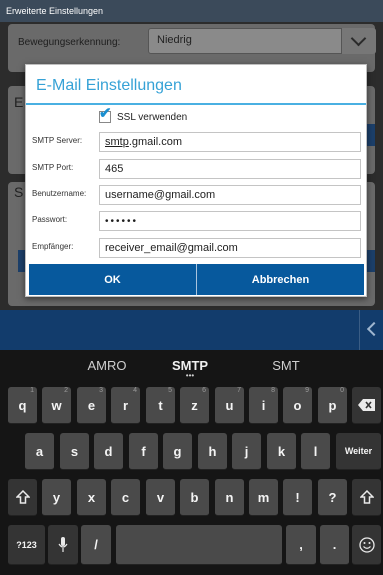  Describe the element at coordinates (358, 451) in the screenshot. I see `enter-key: Weiter` at that location.